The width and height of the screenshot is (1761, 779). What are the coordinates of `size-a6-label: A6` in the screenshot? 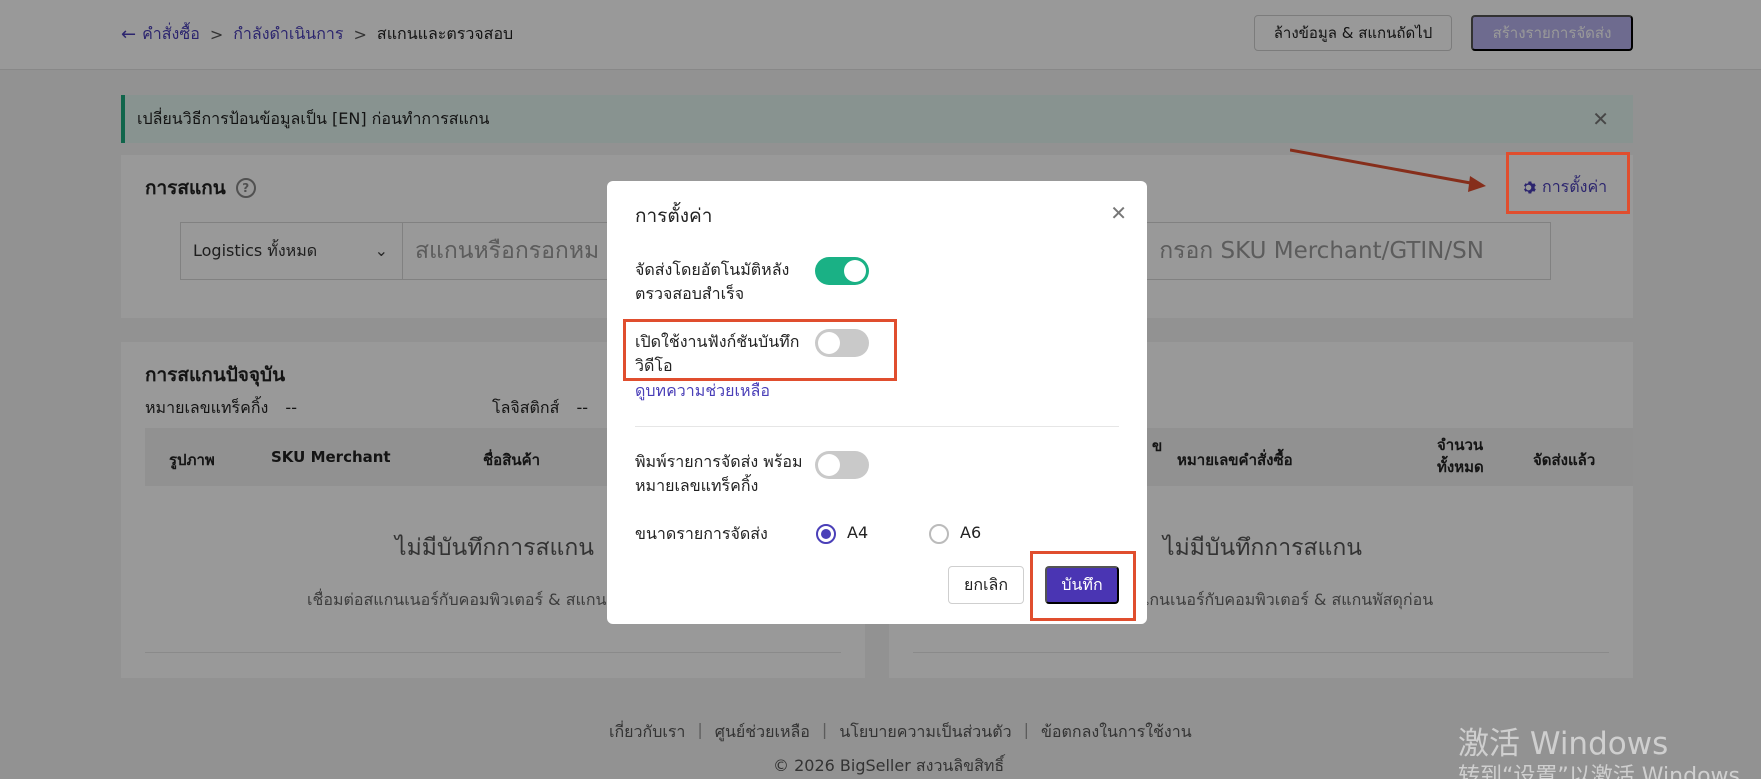 It's located at (971, 532).